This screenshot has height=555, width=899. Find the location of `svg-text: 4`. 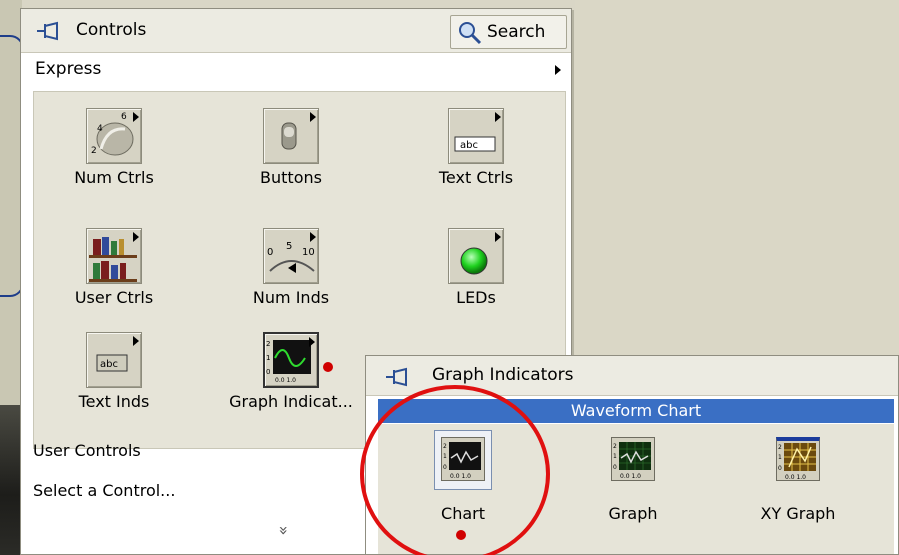

svg-text: 4 is located at coordinates (100, 129).